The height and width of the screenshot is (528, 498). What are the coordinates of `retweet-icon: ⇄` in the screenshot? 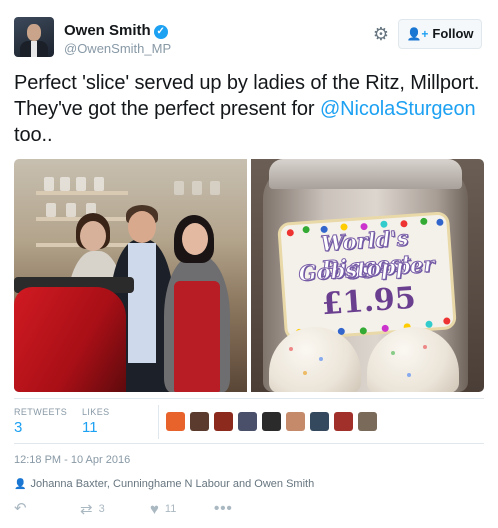 It's located at (86, 509).